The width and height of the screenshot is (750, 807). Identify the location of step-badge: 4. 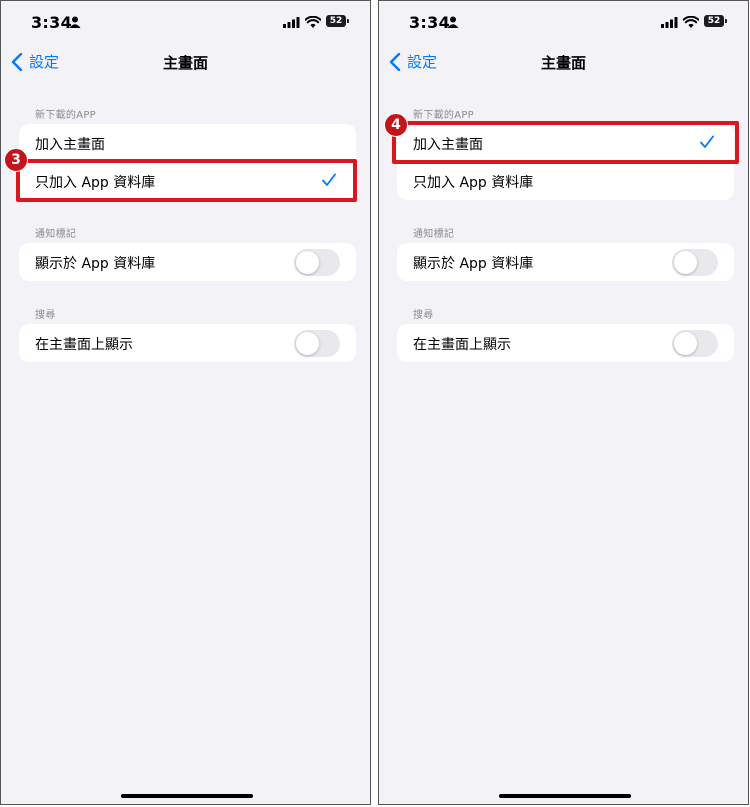
(396, 125).